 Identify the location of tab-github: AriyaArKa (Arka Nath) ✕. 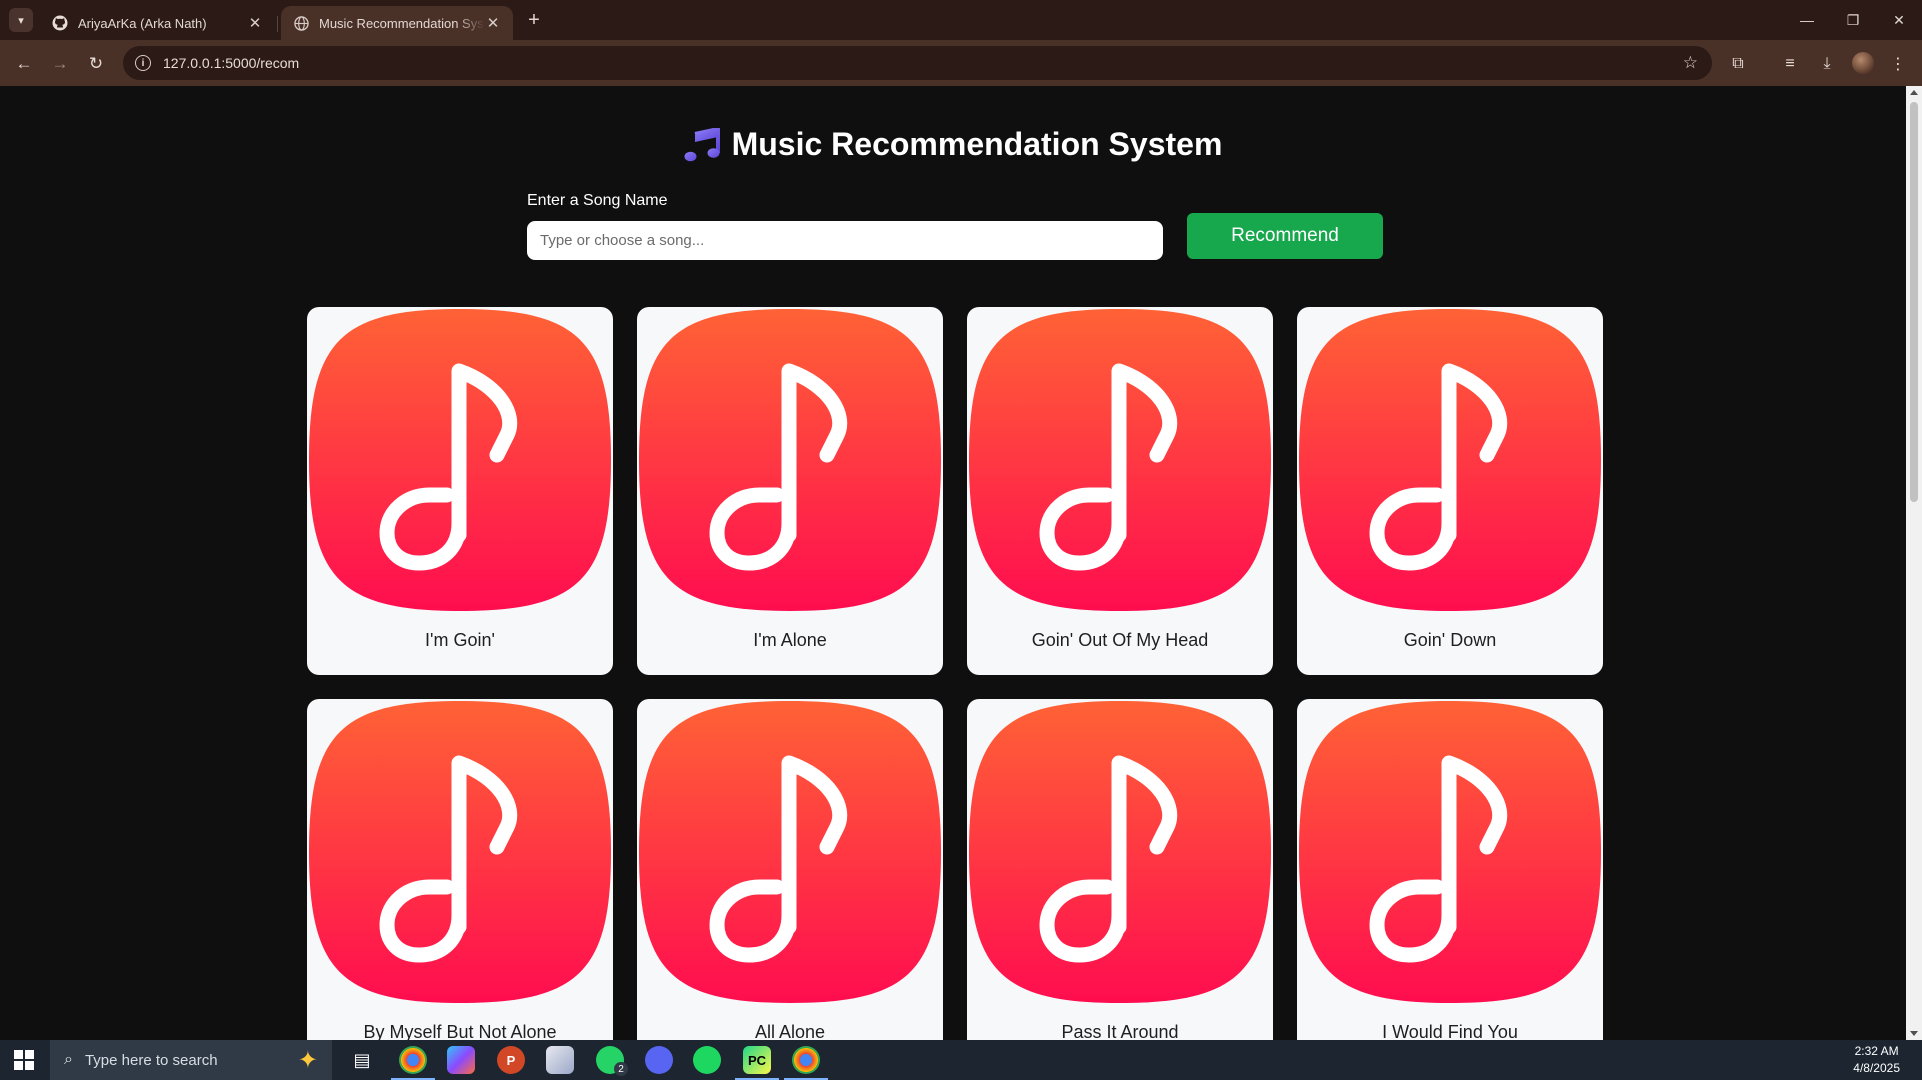
(157, 23).